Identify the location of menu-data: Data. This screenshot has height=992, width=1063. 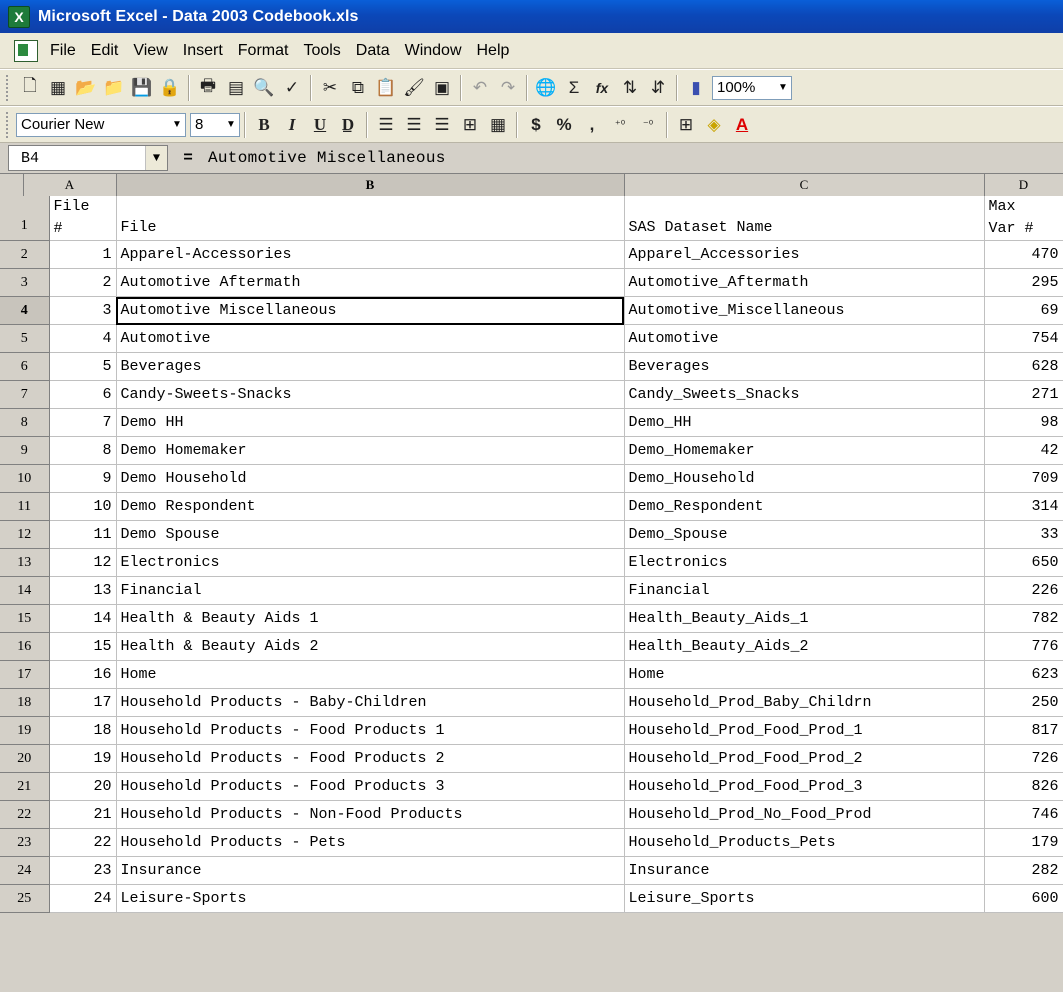
(373, 51).